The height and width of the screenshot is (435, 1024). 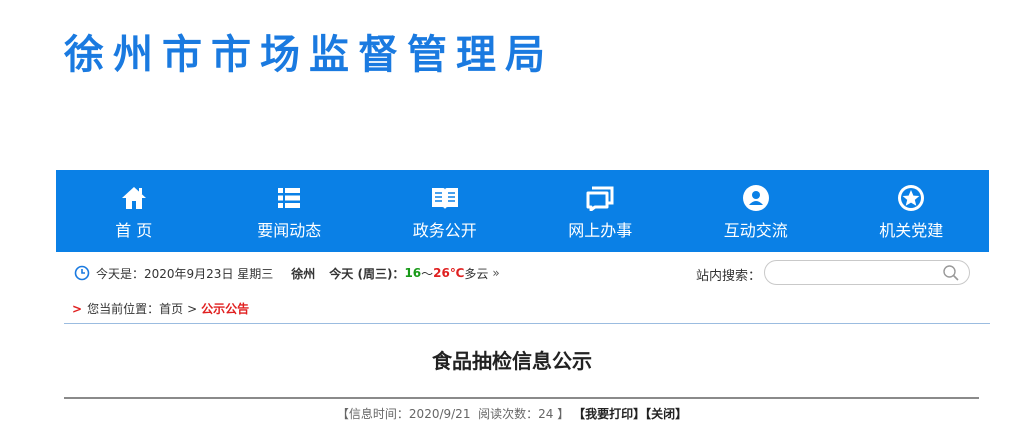 I want to click on meta-time-label: 信息时间：, so click(x=378, y=414).